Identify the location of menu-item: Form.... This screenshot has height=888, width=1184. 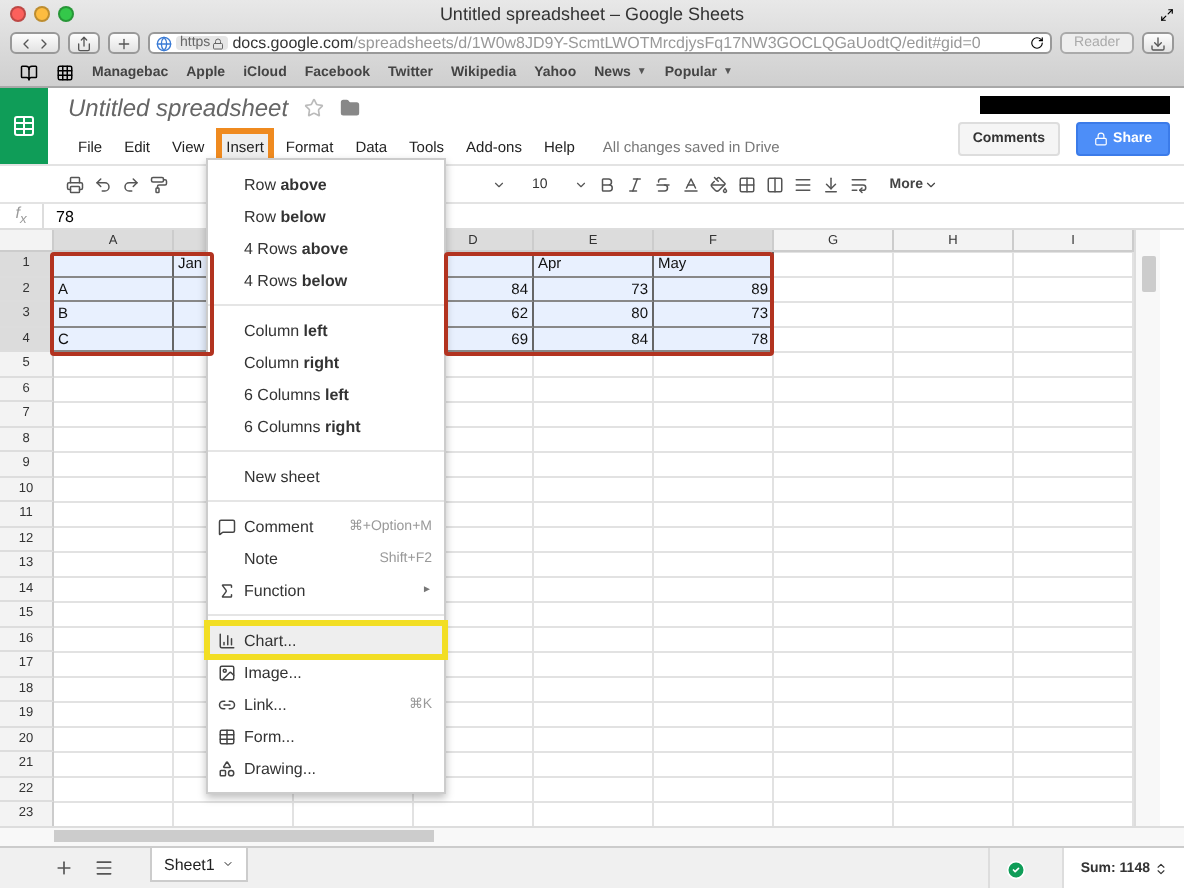
(326, 736).